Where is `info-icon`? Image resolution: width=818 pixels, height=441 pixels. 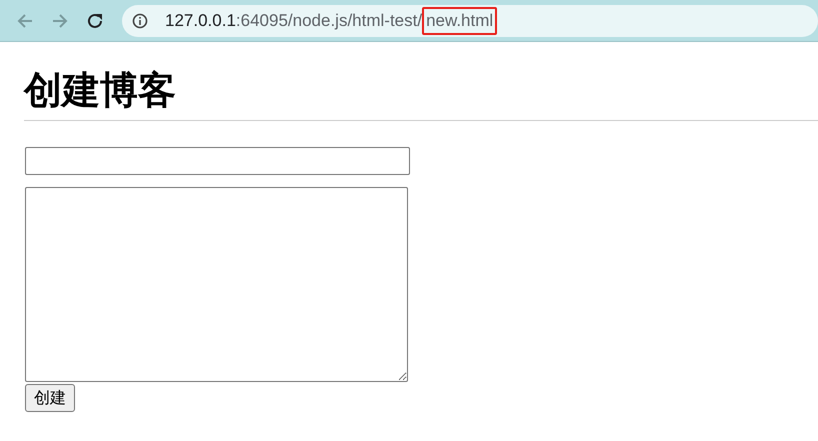
info-icon is located at coordinates (140, 20).